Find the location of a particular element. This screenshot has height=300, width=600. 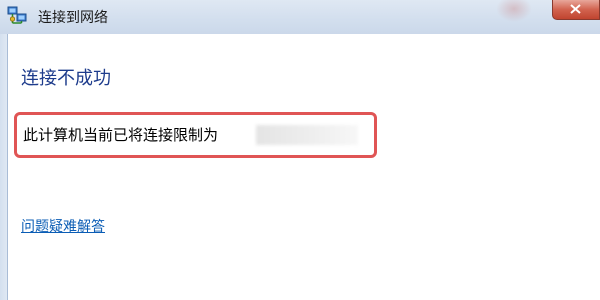

maximize-button is located at coordinates (514, 11).